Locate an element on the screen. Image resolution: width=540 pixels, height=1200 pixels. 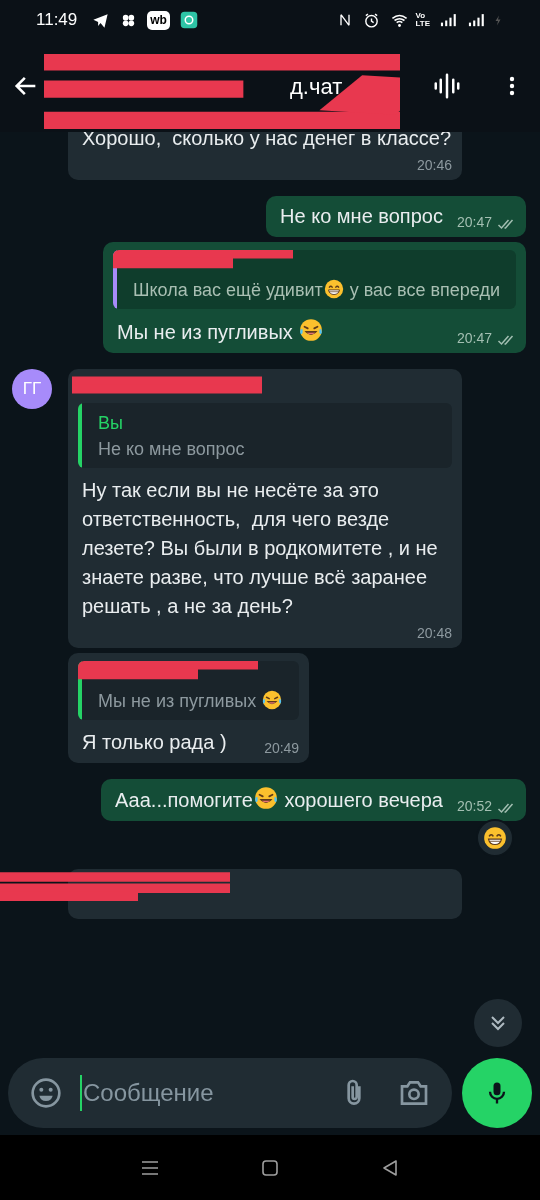
message-text: Ааа...помогите хорошего вечера is located at coordinates (277, 800).